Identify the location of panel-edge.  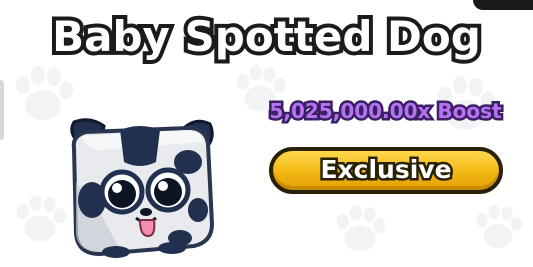
(2, 110).